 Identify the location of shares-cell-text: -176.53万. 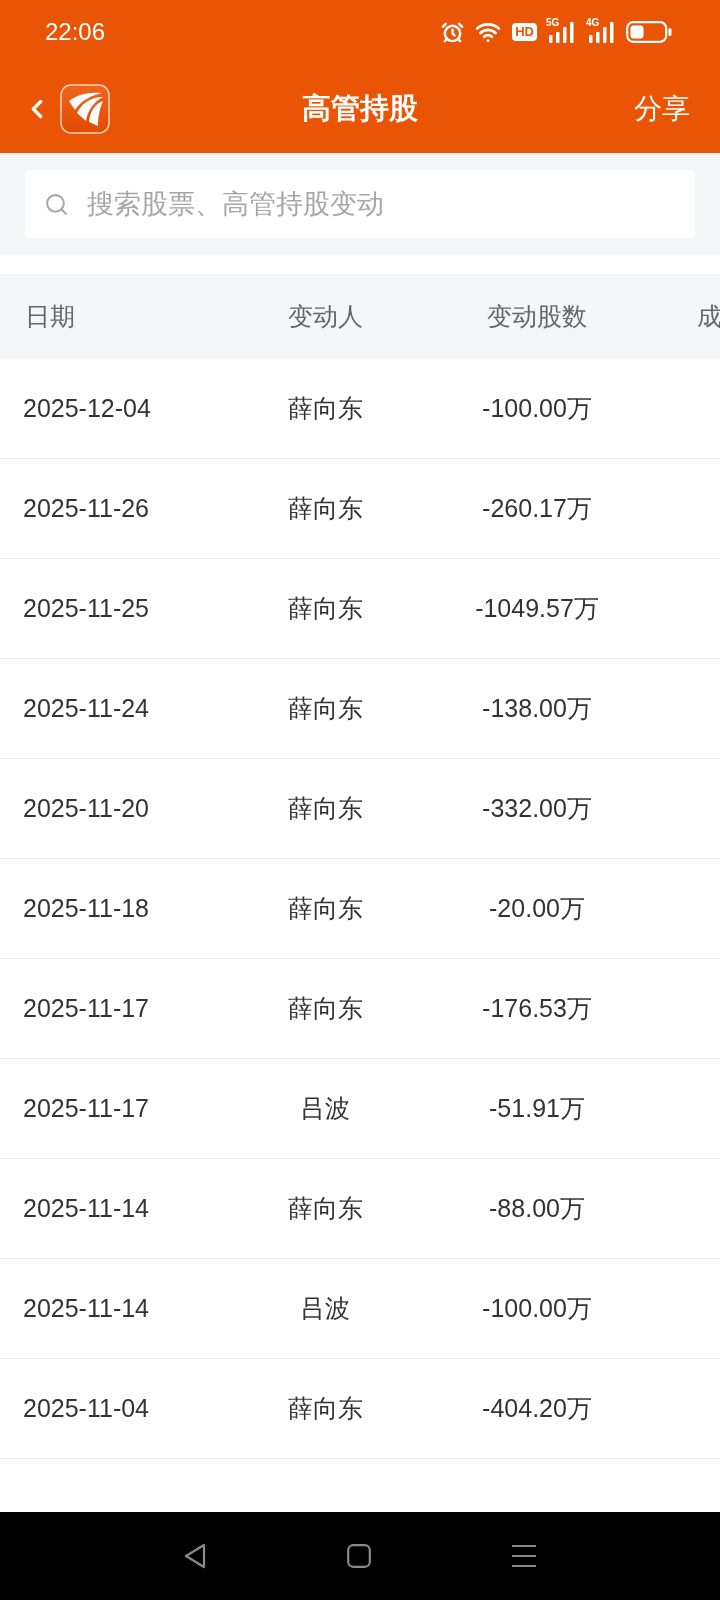
(537, 1008).